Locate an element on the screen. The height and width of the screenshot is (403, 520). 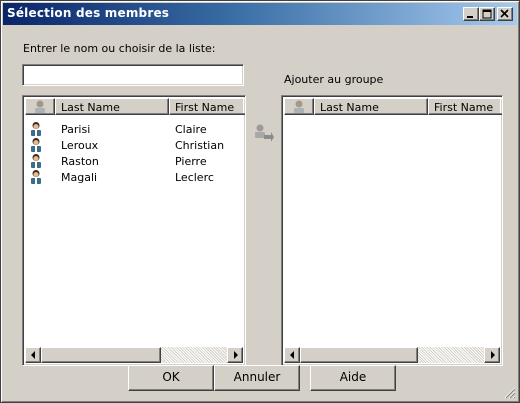
search-label: Entrer le nom ou choisir de la liste: is located at coordinates (119, 48).